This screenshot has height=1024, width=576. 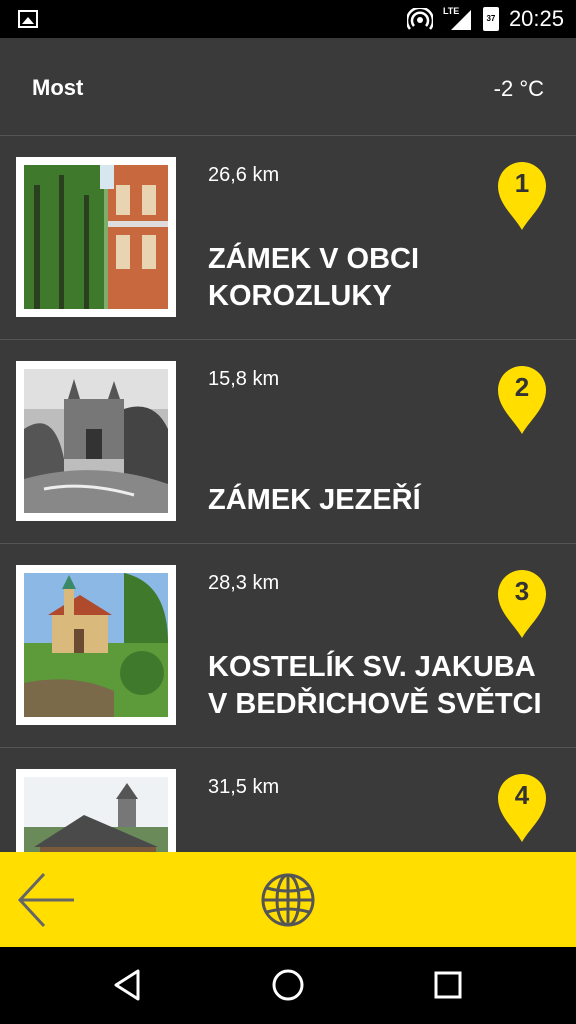 What do you see at coordinates (522, 387) in the screenshot?
I see `pin-number: 2` at bounding box center [522, 387].